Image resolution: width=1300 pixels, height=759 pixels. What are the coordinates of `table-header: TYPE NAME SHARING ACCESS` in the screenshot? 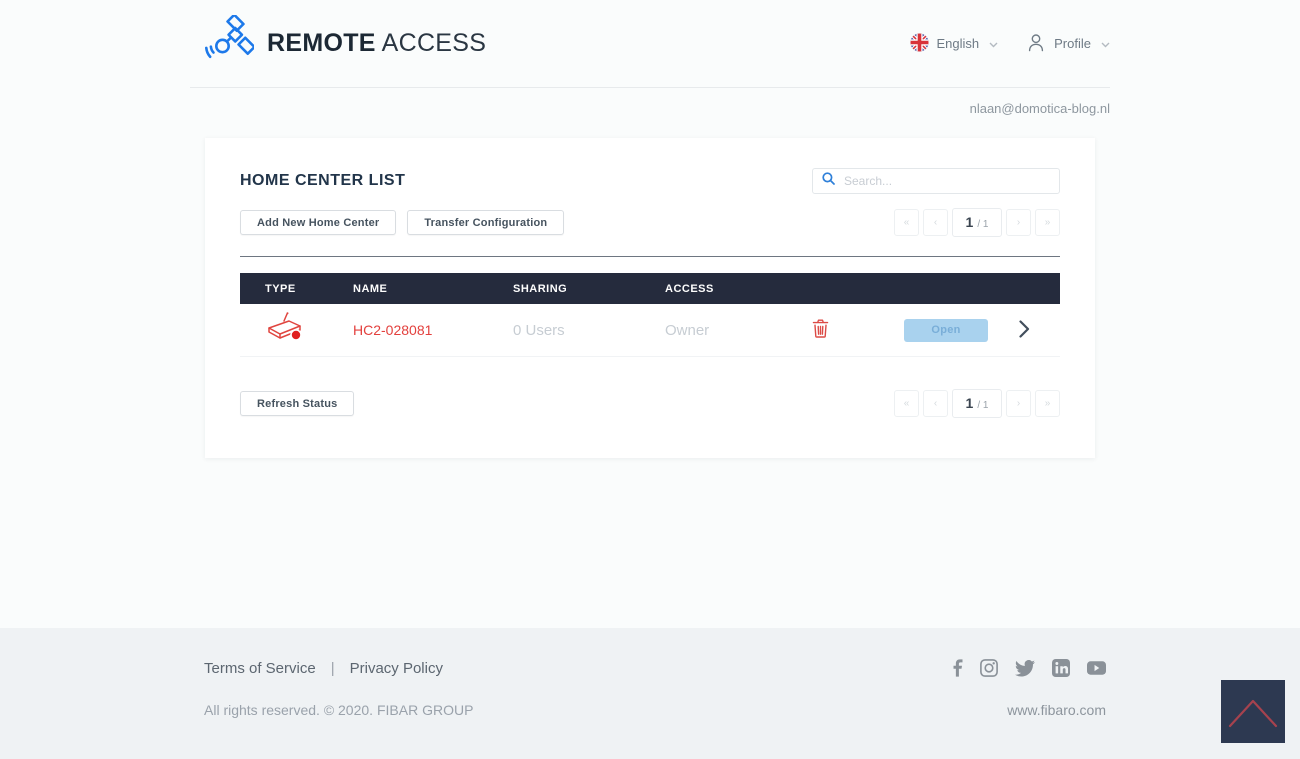 It's located at (650, 288).